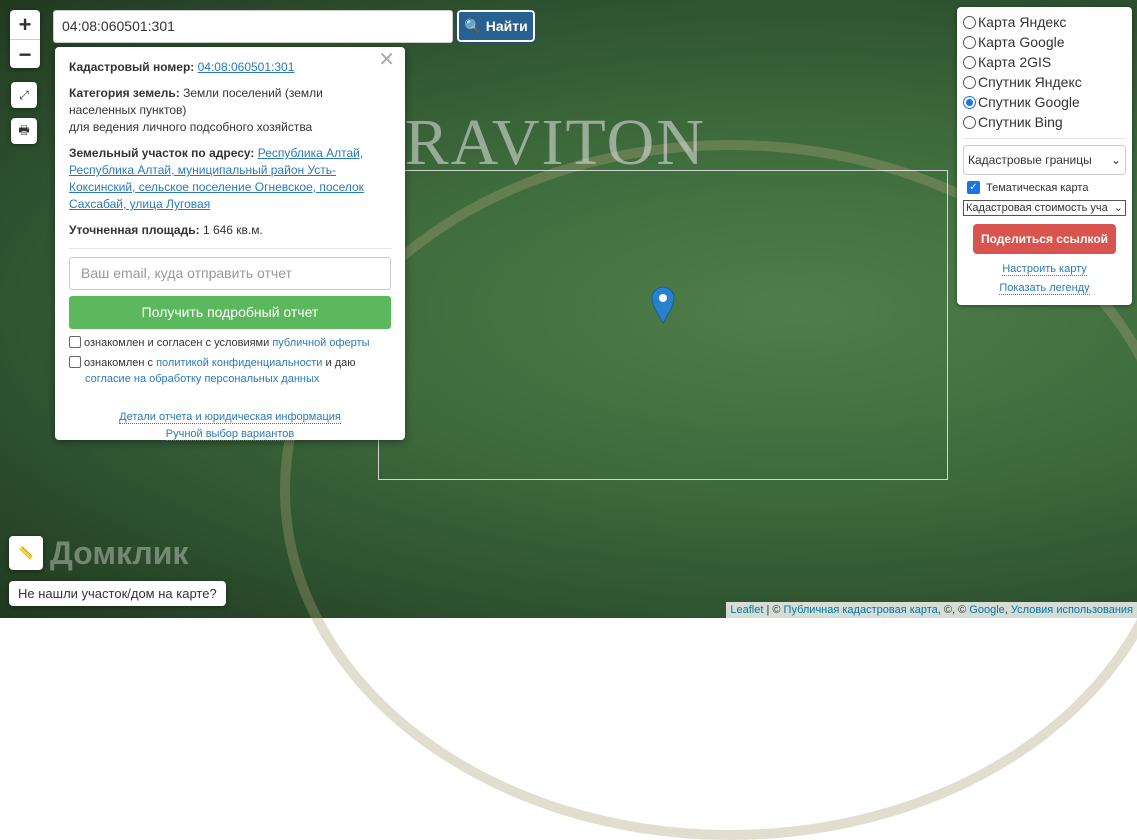 This screenshot has height=840, width=1137. Describe the element at coordinates (75, 362) in the screenshot. I see `privacy-checkbox` at that location.